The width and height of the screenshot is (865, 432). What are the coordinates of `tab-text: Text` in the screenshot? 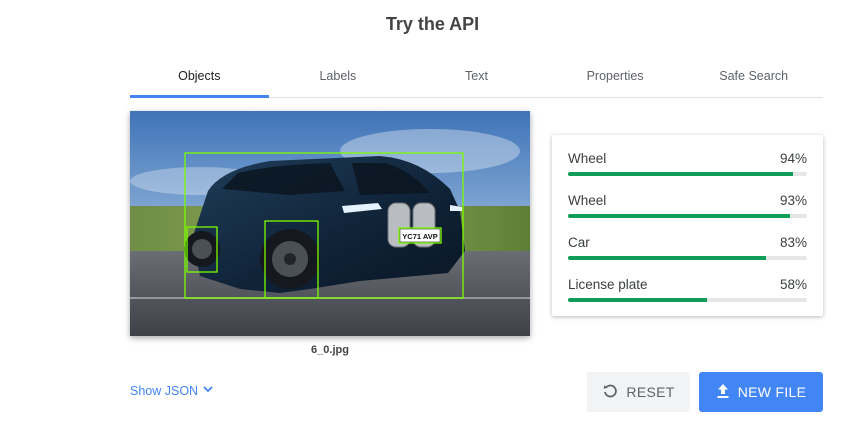 It's located at (476, 77).